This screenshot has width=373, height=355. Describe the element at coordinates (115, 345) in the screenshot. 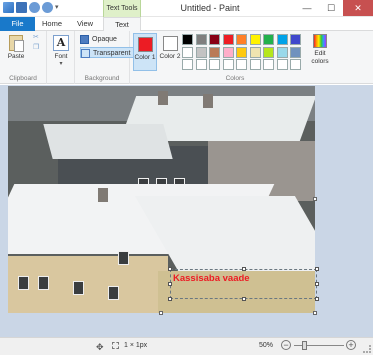

I see `selection-size-icon` at that location.